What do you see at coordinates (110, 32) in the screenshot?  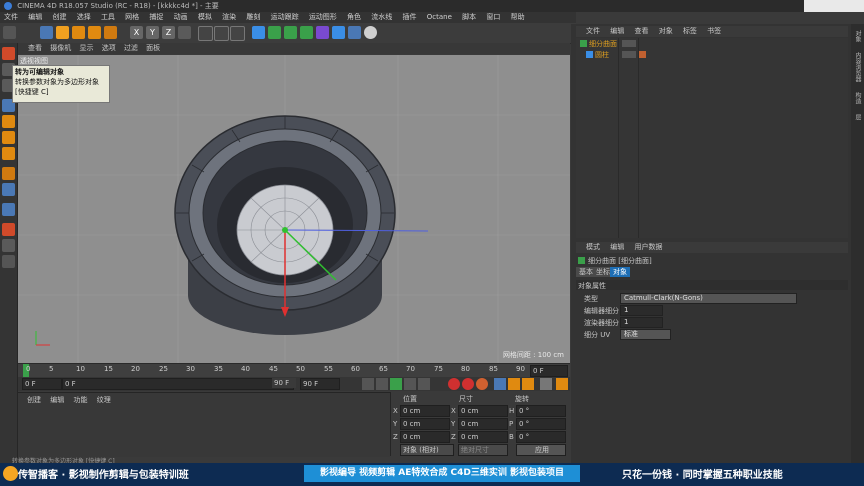 I see `recent-tool-icon` at bounding box center [110, 32].